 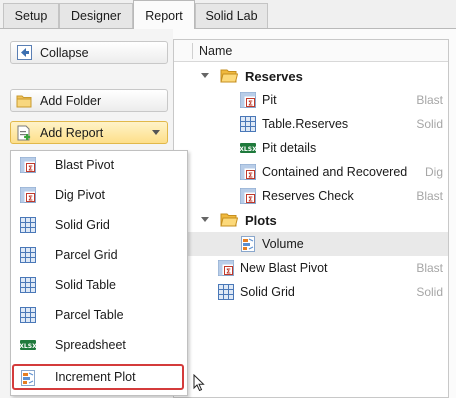 I want to click on menu-item-label: Spreadsheet, so click(x=90, y=345).